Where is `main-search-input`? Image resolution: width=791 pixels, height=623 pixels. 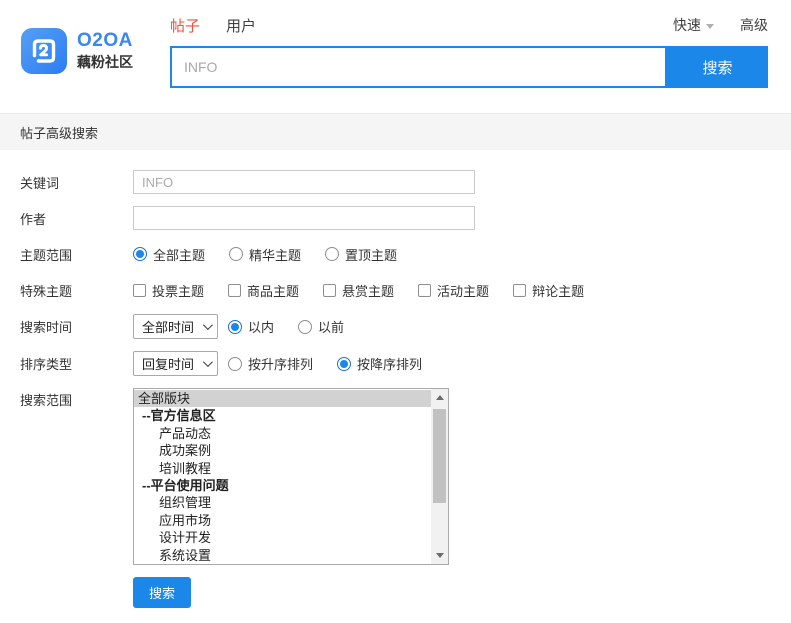
main-search-input is located at coordinates (418, 67).